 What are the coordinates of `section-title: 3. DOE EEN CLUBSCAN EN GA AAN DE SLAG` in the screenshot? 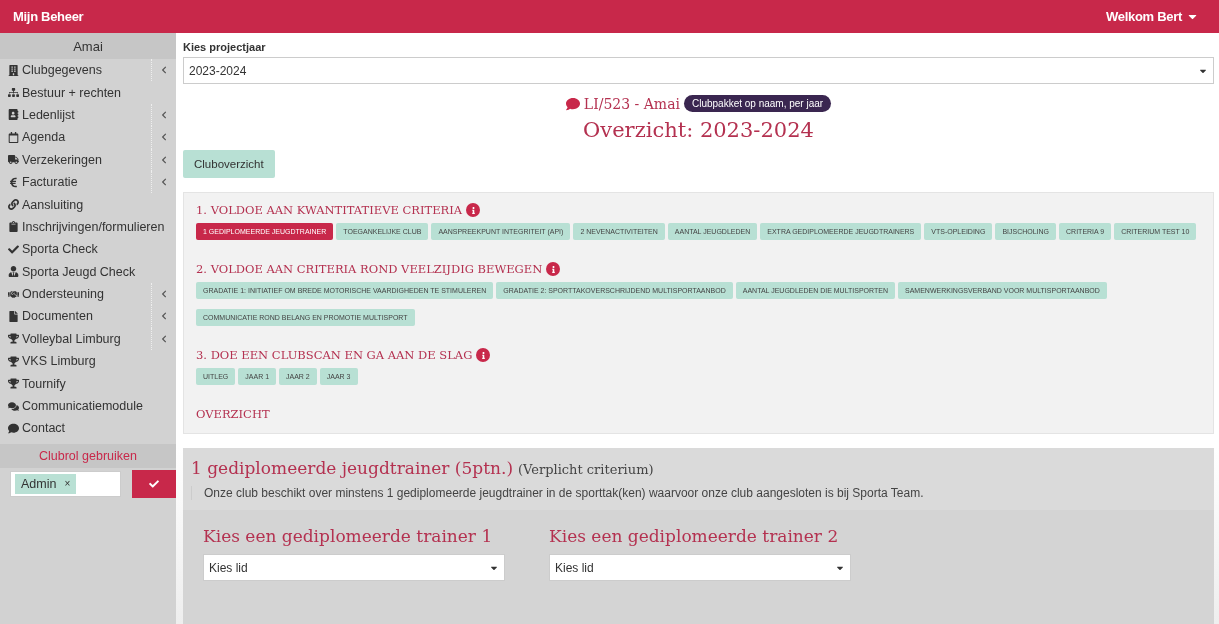 It's located at (334, 355).